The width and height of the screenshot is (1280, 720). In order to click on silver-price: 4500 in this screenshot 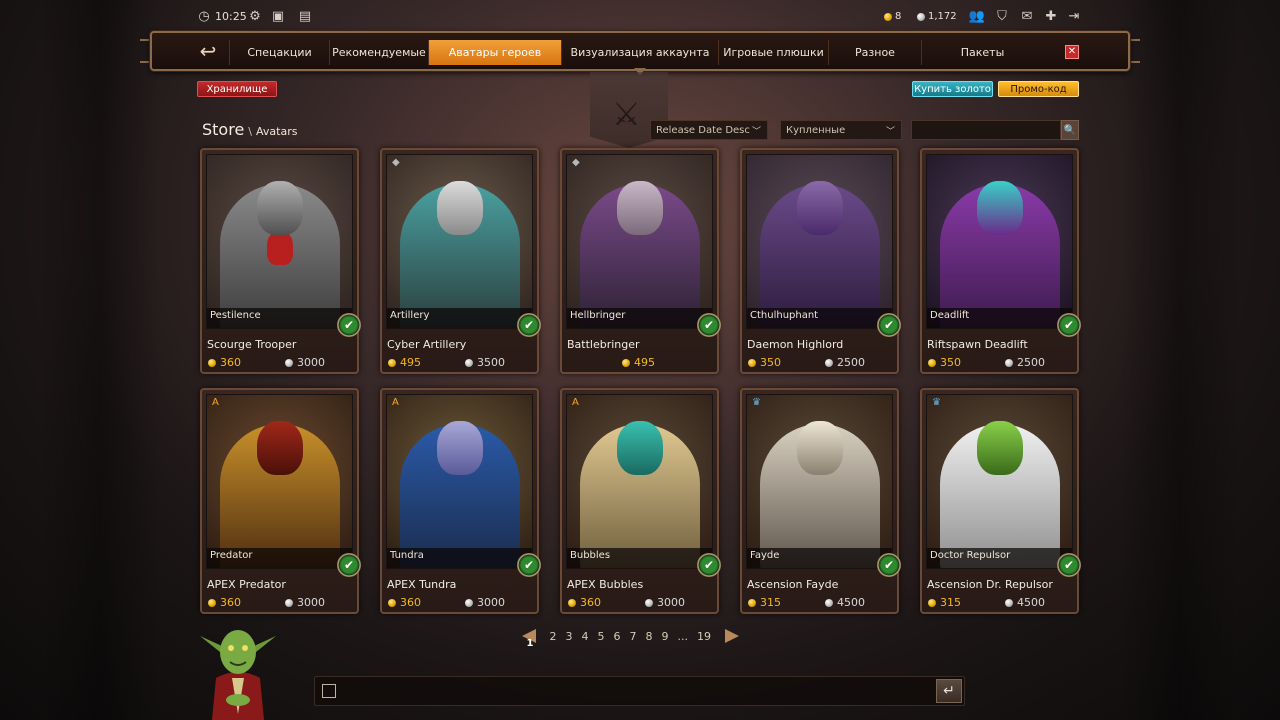, I will do `click(845, 602)`.